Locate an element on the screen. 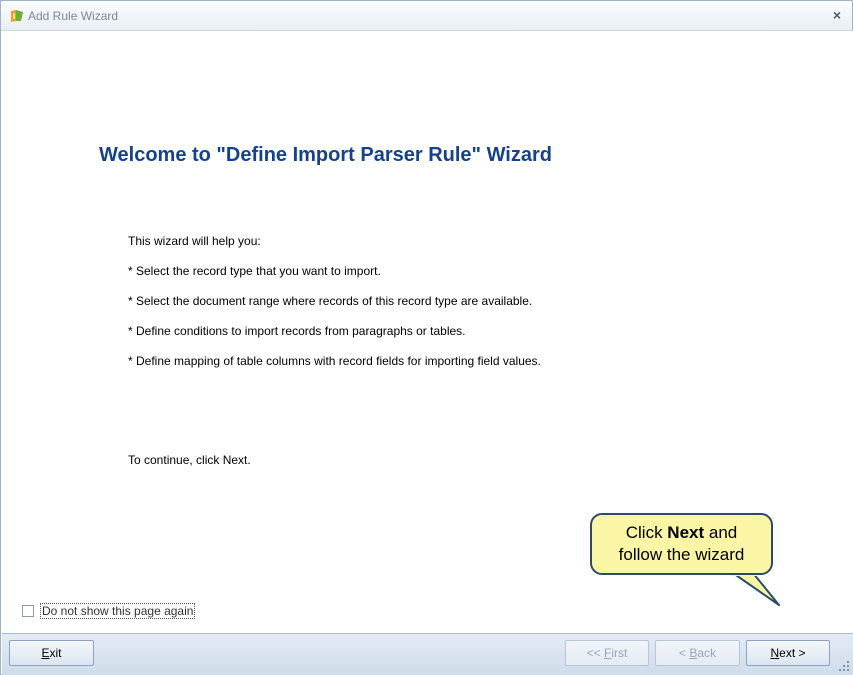 The width and height of the screenshot is (853, 675). tooltip-callout: Click Next and follow the wizard is located at coordinates (681, 544).